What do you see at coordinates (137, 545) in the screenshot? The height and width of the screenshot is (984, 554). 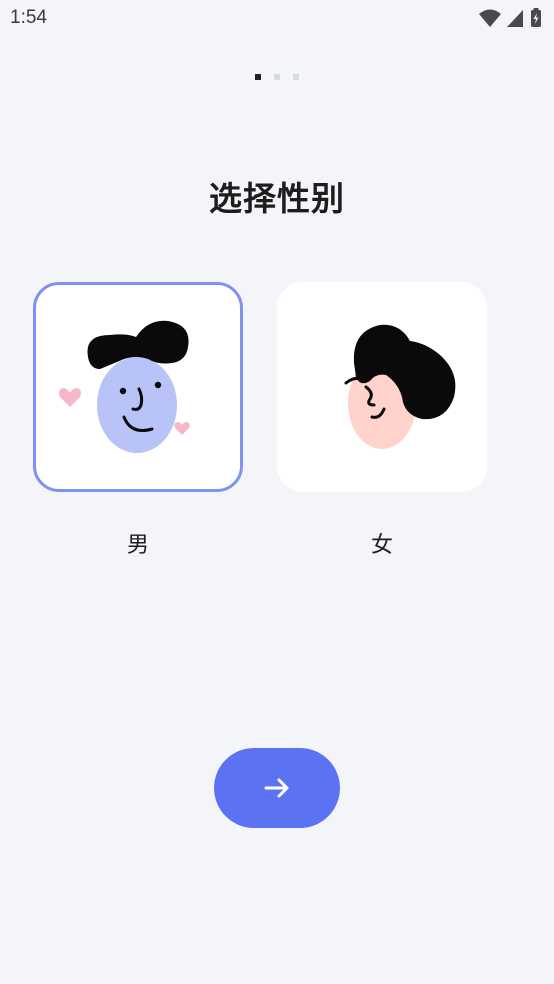 I see `gender-option-male-label: 男` at bounding box center [137, 545].